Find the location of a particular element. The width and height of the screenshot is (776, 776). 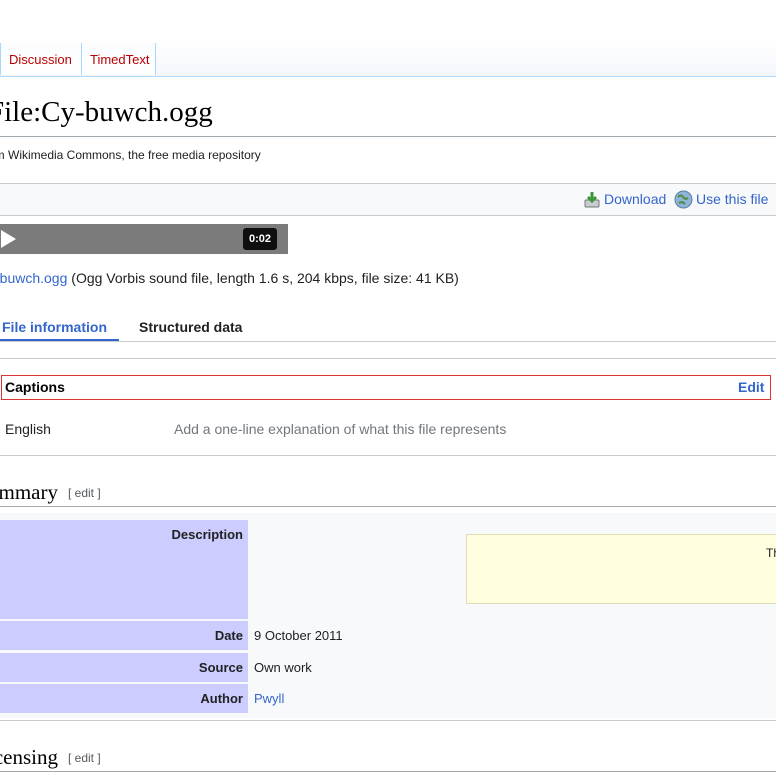

tab-file-information: File information is located at coordinates (54, 327).